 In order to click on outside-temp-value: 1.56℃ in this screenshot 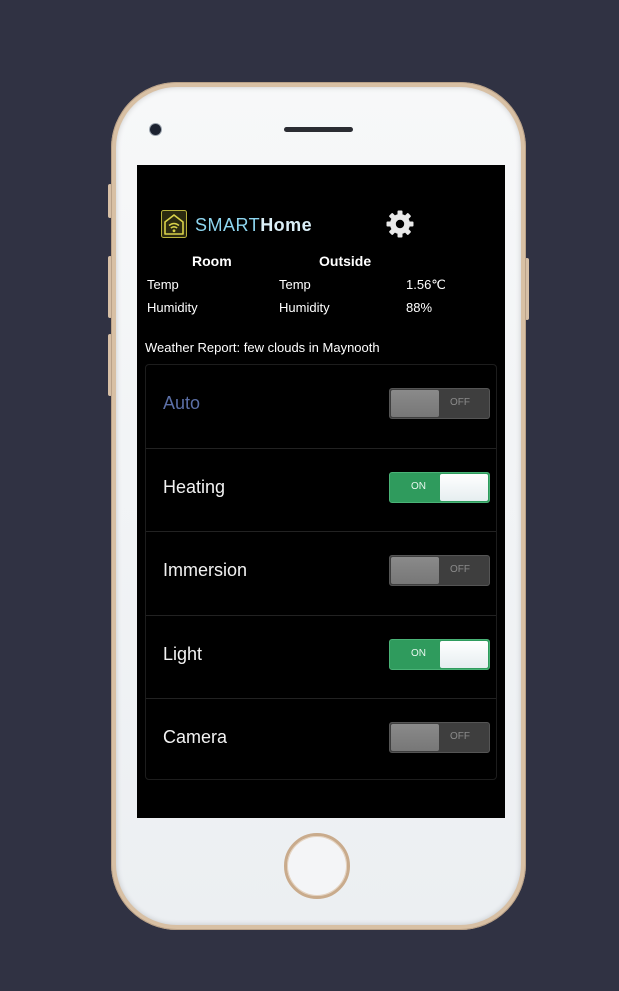, I will do `click(426, 284)`.